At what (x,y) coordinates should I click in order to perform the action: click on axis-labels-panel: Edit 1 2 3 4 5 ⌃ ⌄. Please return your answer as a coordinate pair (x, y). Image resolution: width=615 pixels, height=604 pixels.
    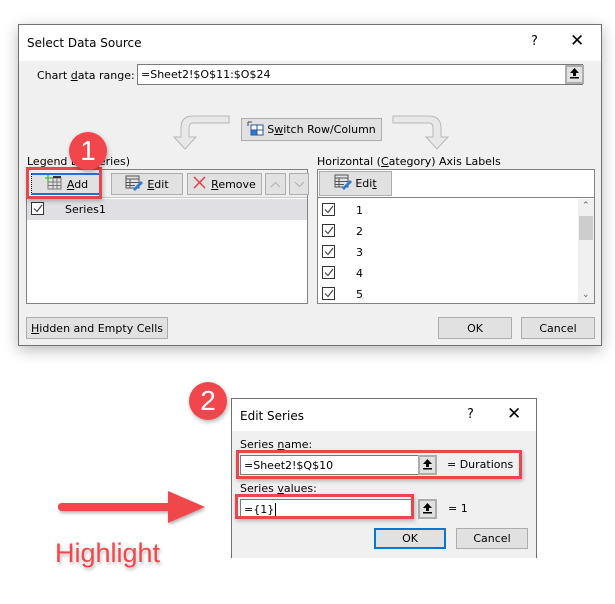
    Looking at the image, I should click on (456, 236).